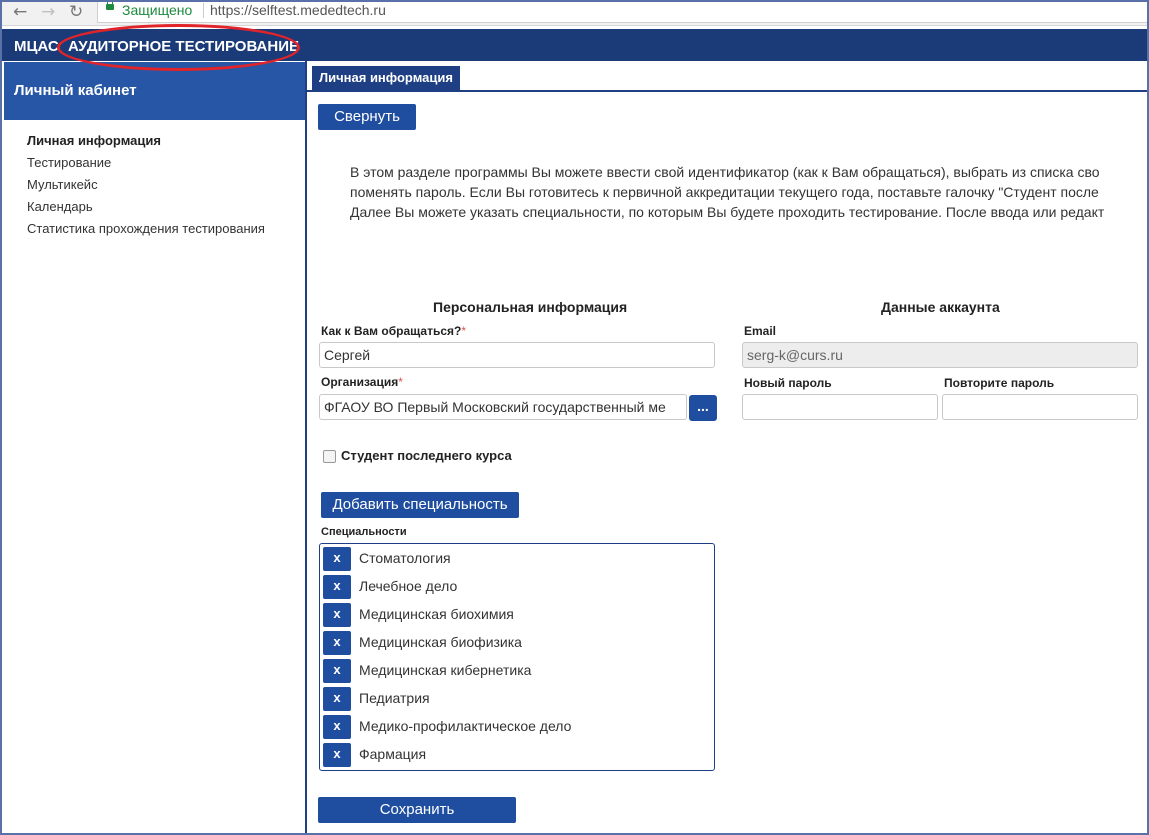 This screenshot has width=1149, height=835. Describe the element at coordinates (146, 209) in the screenshot. I see `sidebar-item-calendar: Календарь` at that location.